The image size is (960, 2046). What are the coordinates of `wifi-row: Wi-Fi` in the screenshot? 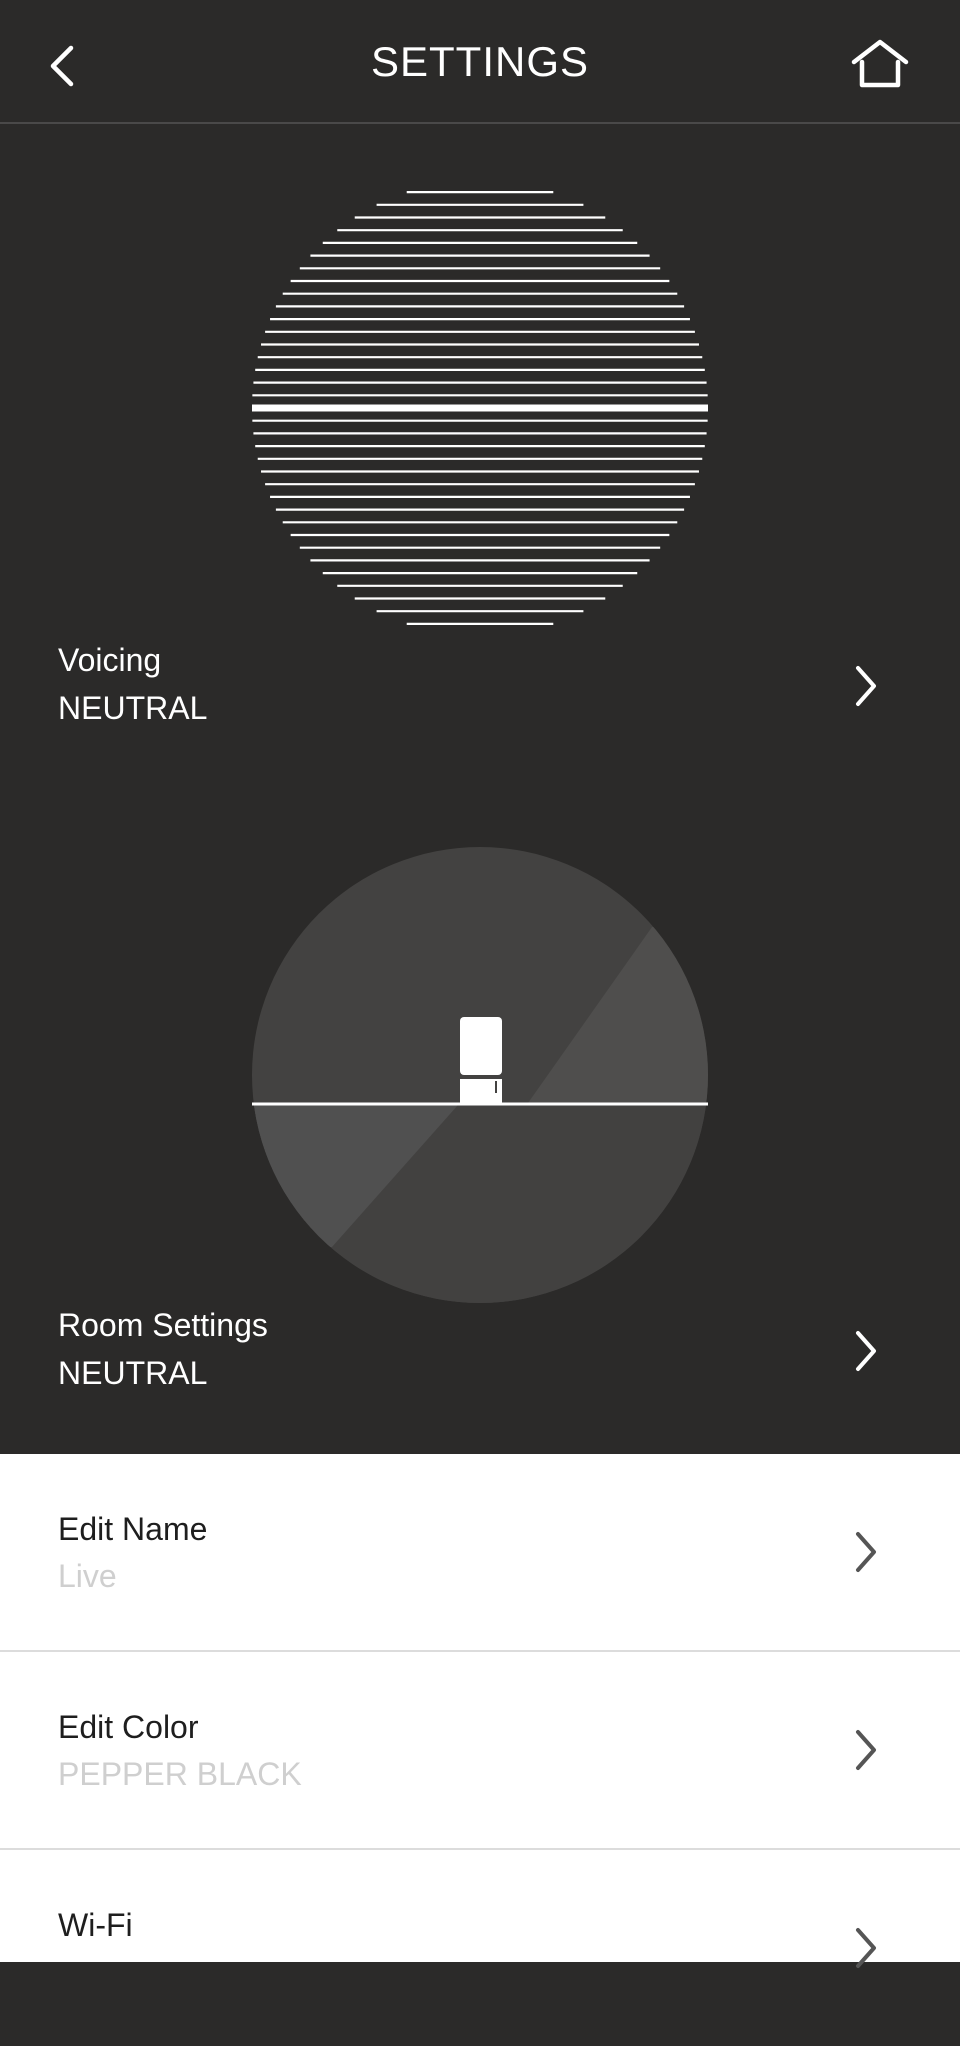 It's located at (480, 1948).